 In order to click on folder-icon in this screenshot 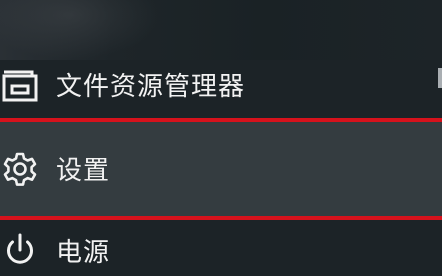, I will do `click(20, 84)`.